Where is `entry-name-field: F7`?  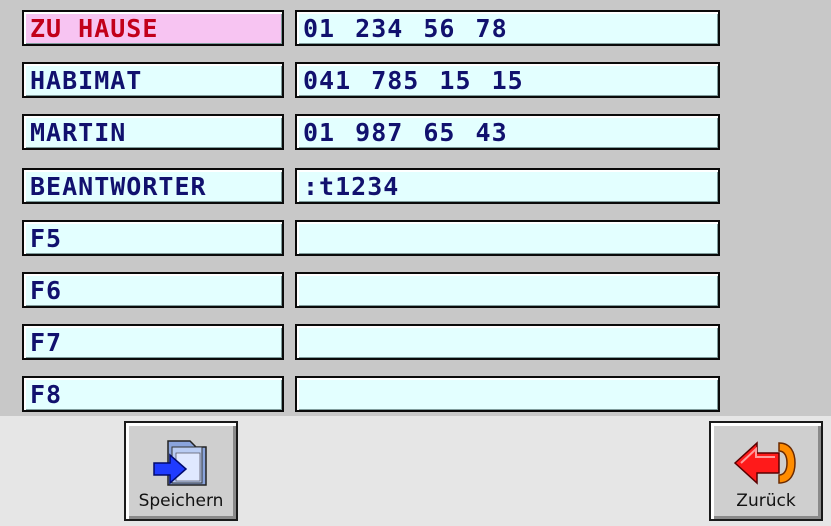
entry-name-field: F7 is located at coordinates (153, 342).